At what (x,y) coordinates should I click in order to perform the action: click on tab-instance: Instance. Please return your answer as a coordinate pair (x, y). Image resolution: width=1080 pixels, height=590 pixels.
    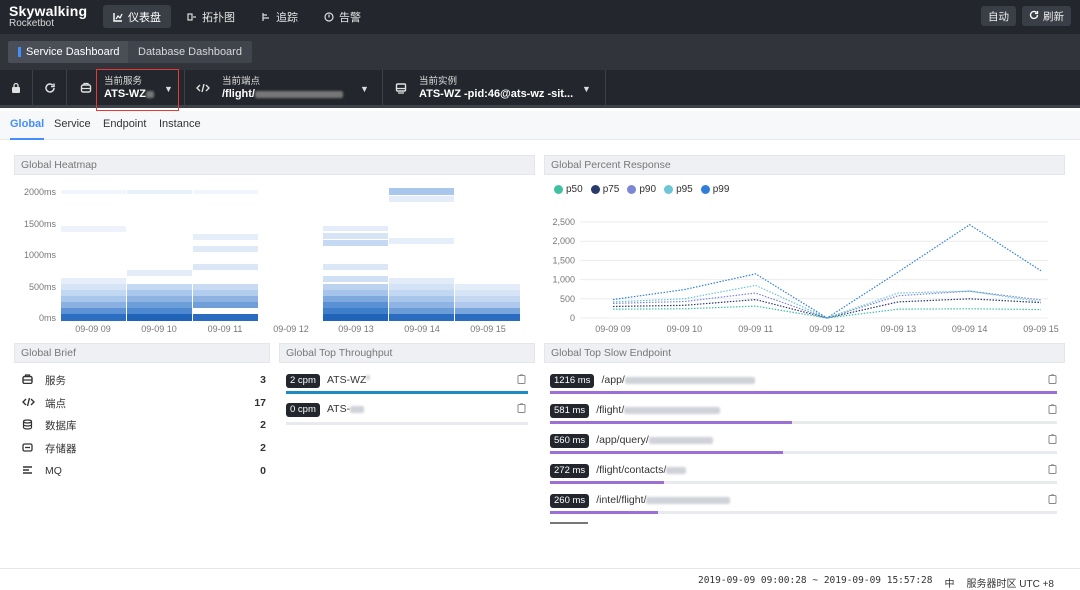
    Looking at the image, I should click on (180, 129).